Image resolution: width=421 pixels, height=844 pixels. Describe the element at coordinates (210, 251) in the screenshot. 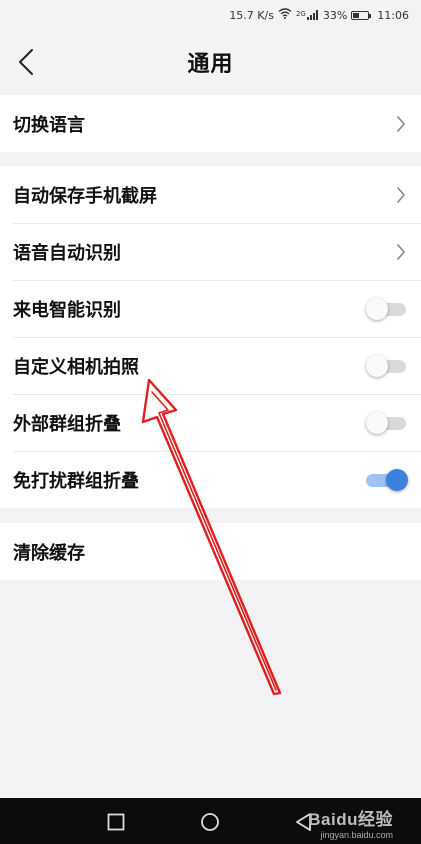

I see `row-voice-recognition: 语音自动识别` at that location.